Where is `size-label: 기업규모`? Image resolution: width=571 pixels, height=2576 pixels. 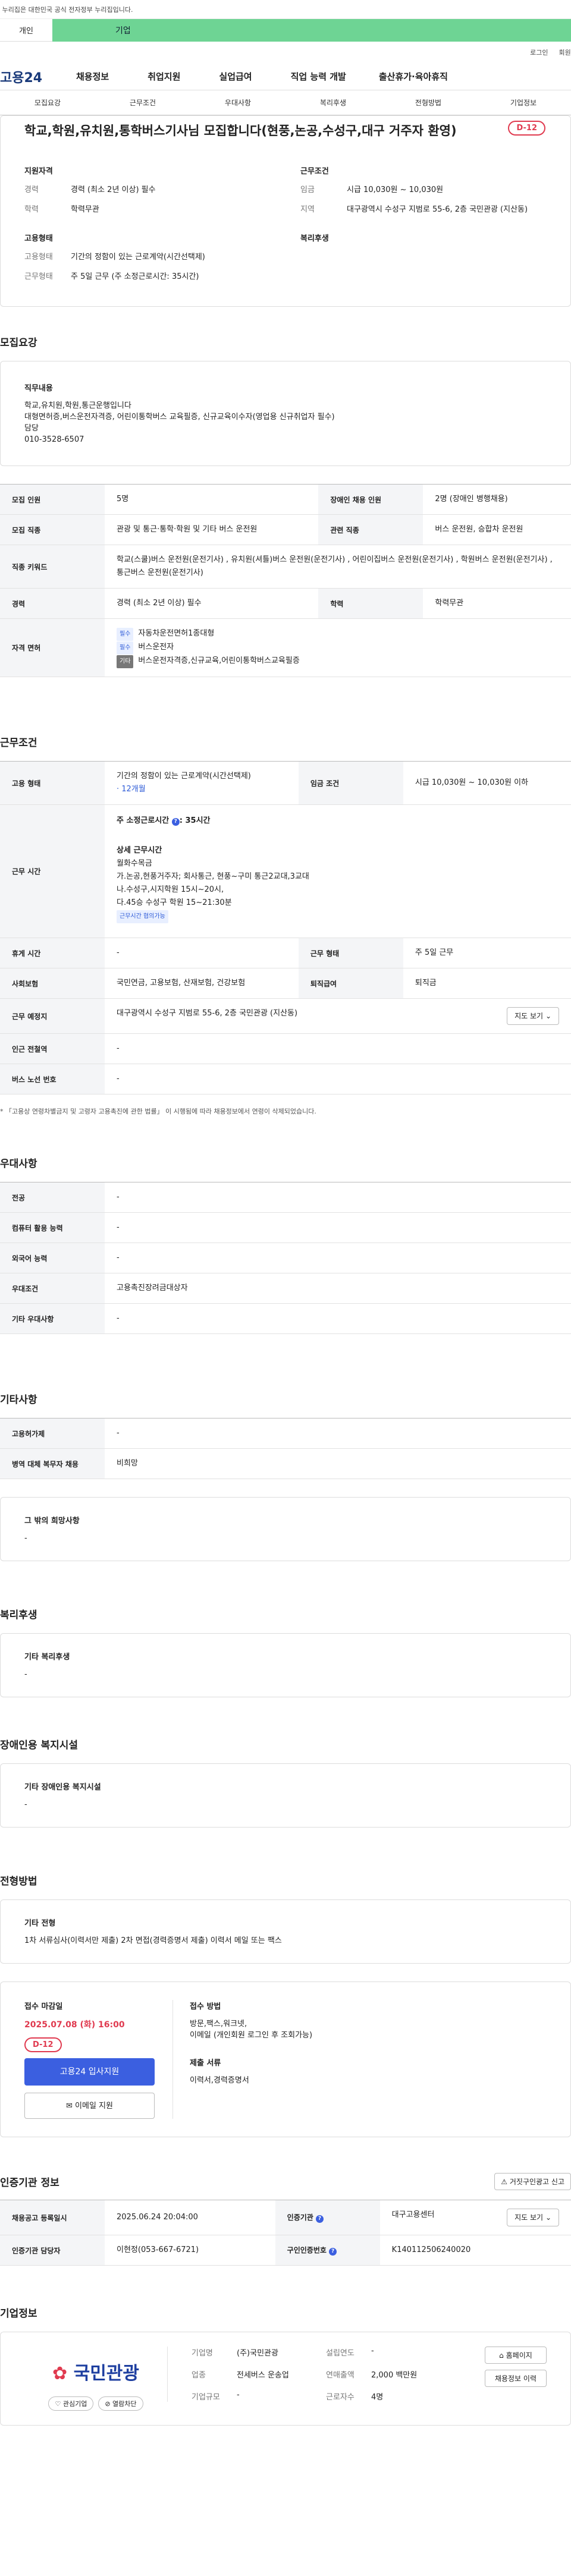
size-label: 기업규모 is located at coordinates (206, 2397).